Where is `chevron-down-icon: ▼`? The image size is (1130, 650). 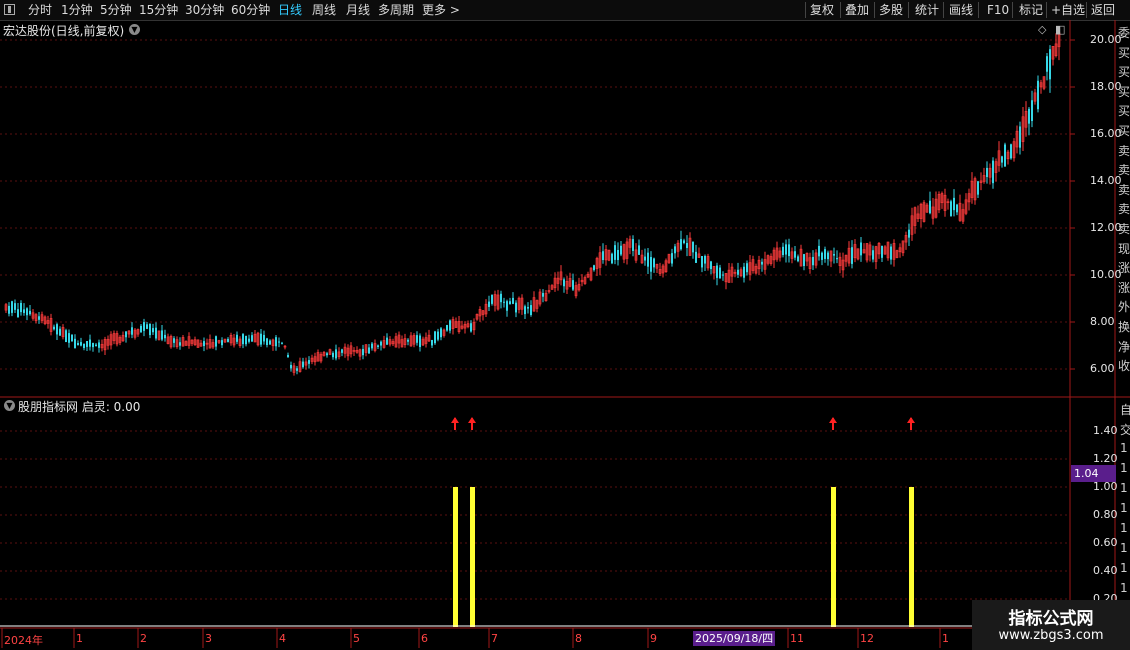
chevron-down-icon: ▼ is located at coordinates (134, 29).